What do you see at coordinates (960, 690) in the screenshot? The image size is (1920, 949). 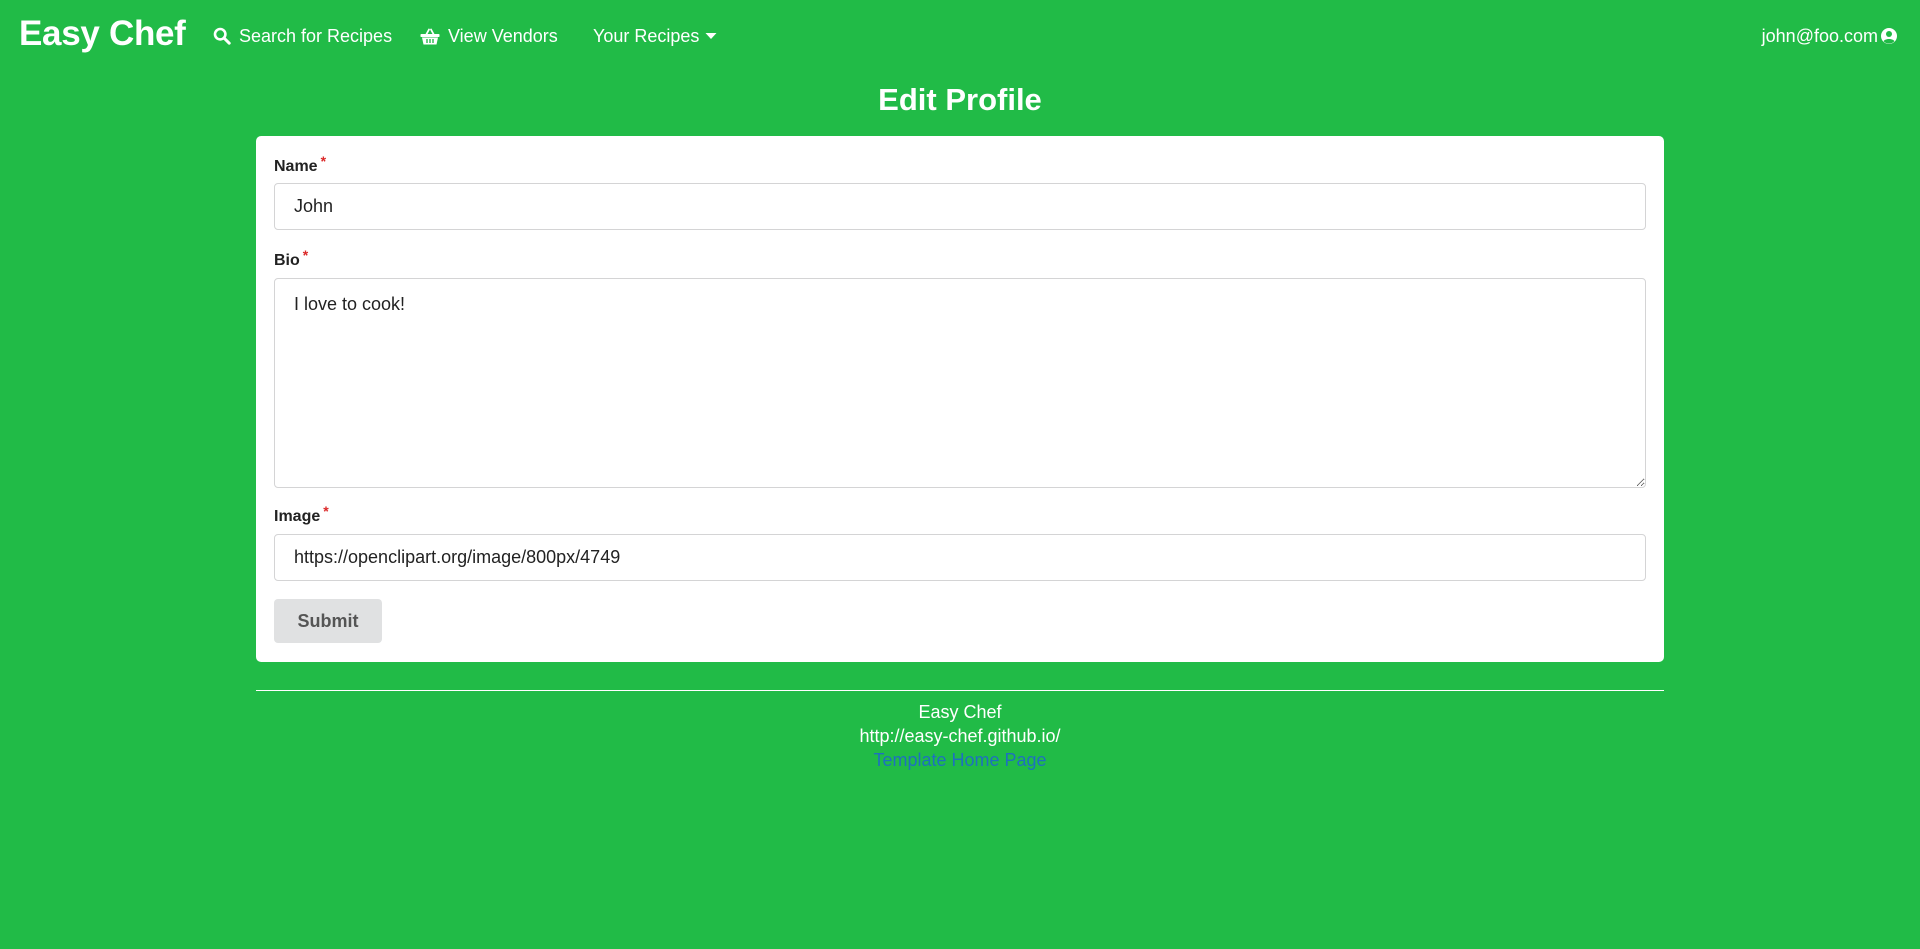 I see `footer-divider` at bounding box center [960, 690].